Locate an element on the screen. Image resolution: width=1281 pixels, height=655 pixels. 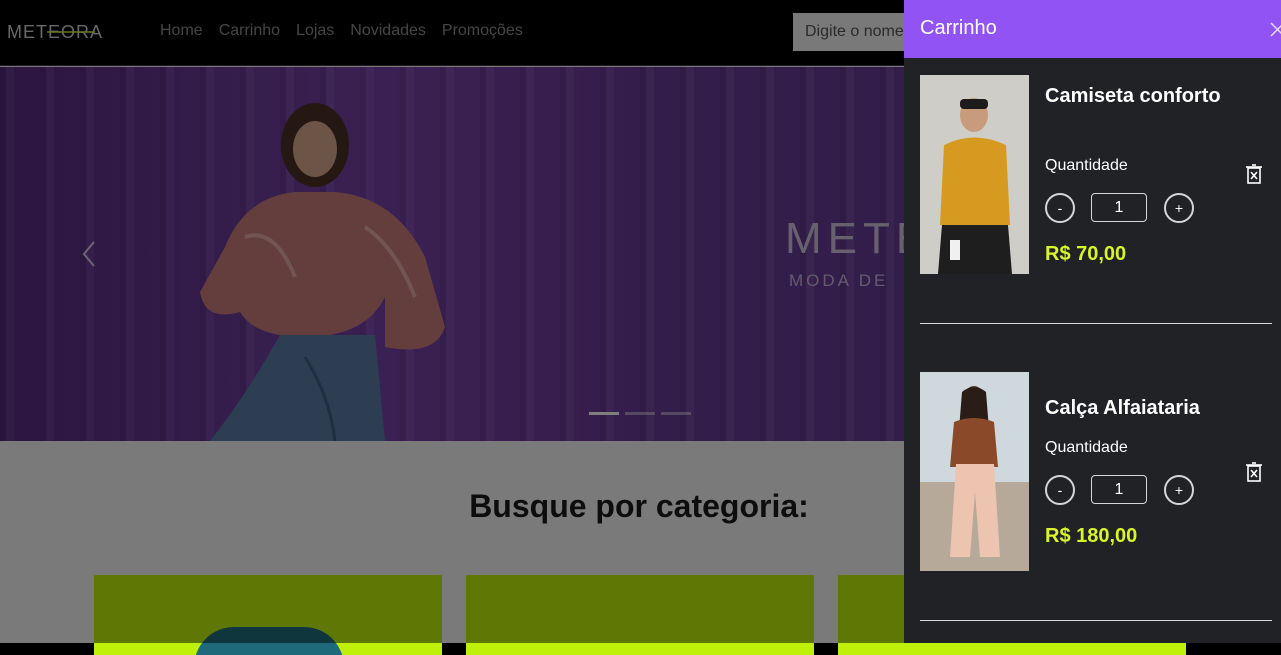
cart-item-name-1: Camiseta conforto is located at coordinates (1133, 96).